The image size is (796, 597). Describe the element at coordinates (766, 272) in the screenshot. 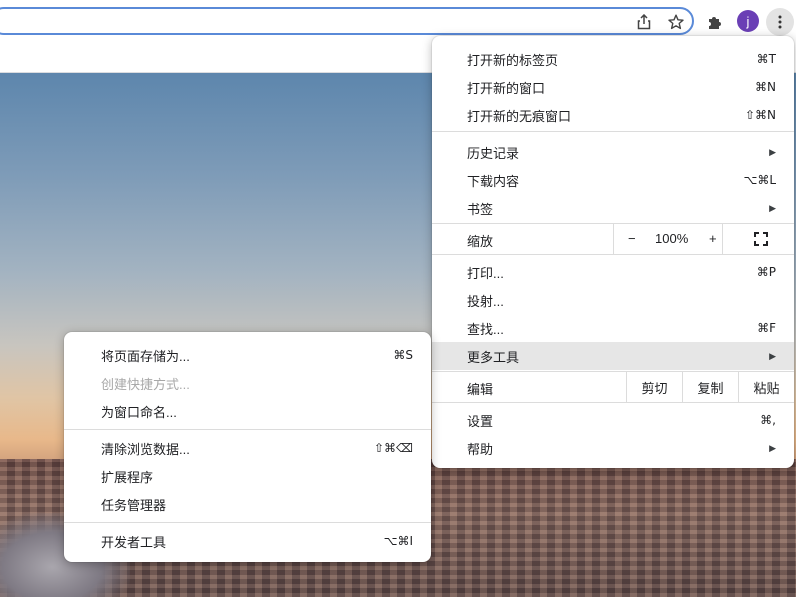

I see `shortcut-text: ⌘P` at that location.